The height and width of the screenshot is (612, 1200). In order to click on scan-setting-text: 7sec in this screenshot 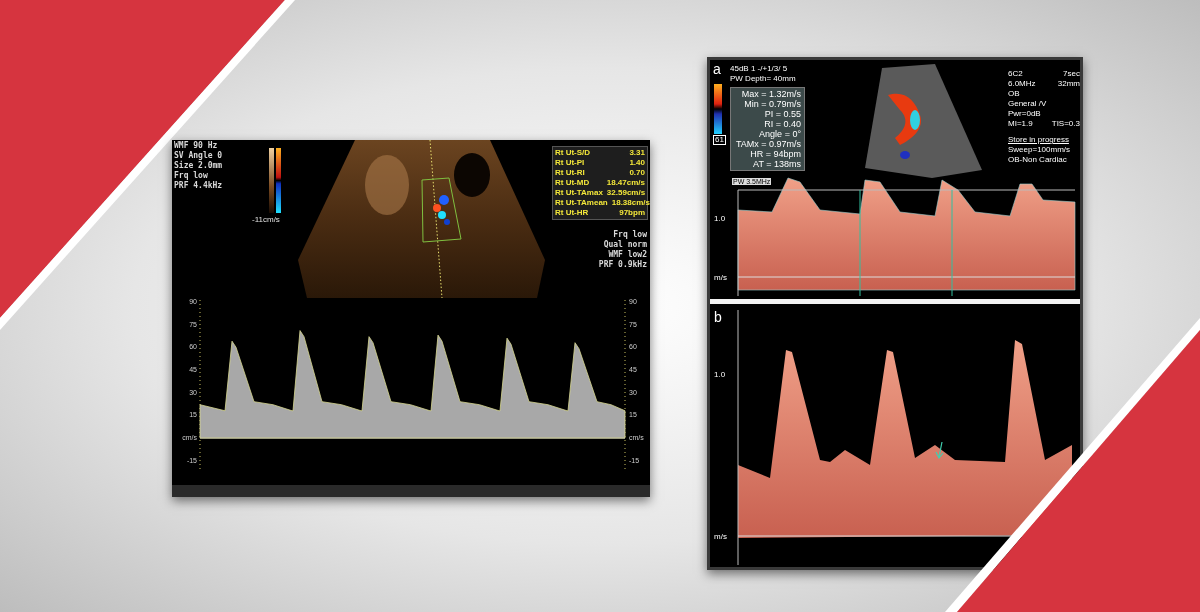, I will do `click(1071, 74)`.